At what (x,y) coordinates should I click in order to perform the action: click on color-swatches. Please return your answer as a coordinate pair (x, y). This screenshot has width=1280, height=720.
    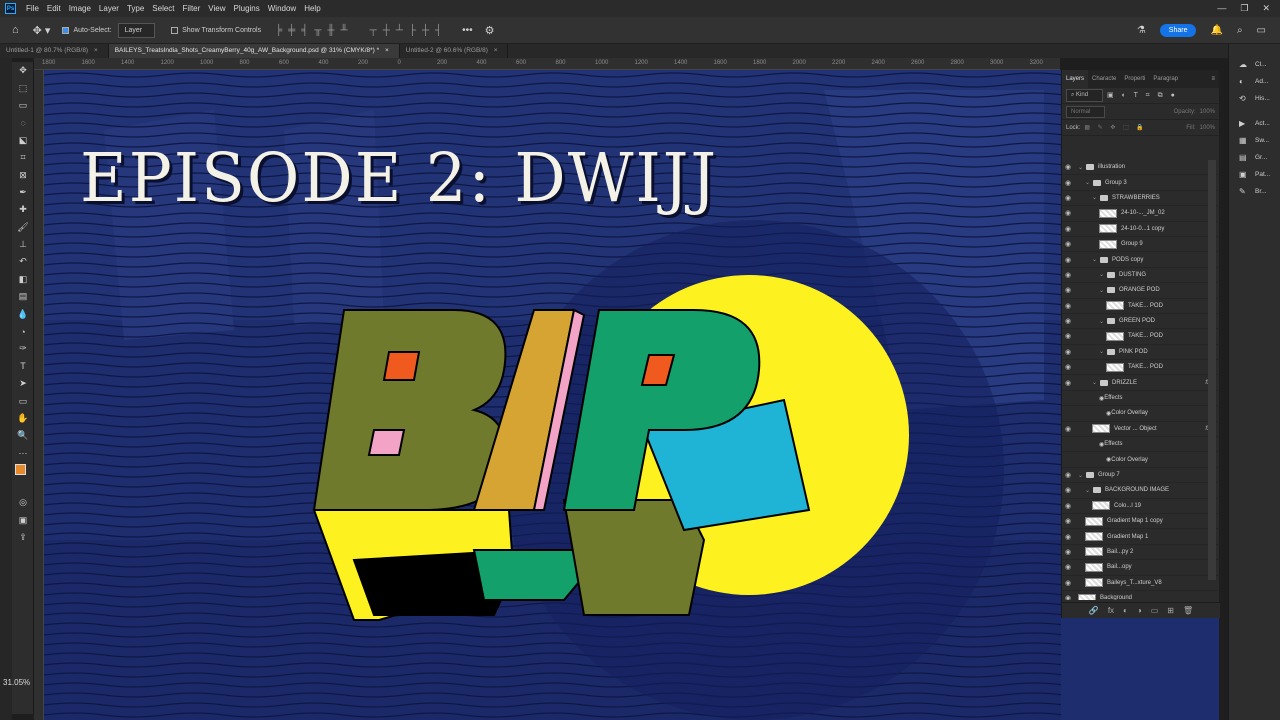
    Looking at the image, I should click on (23, 474).